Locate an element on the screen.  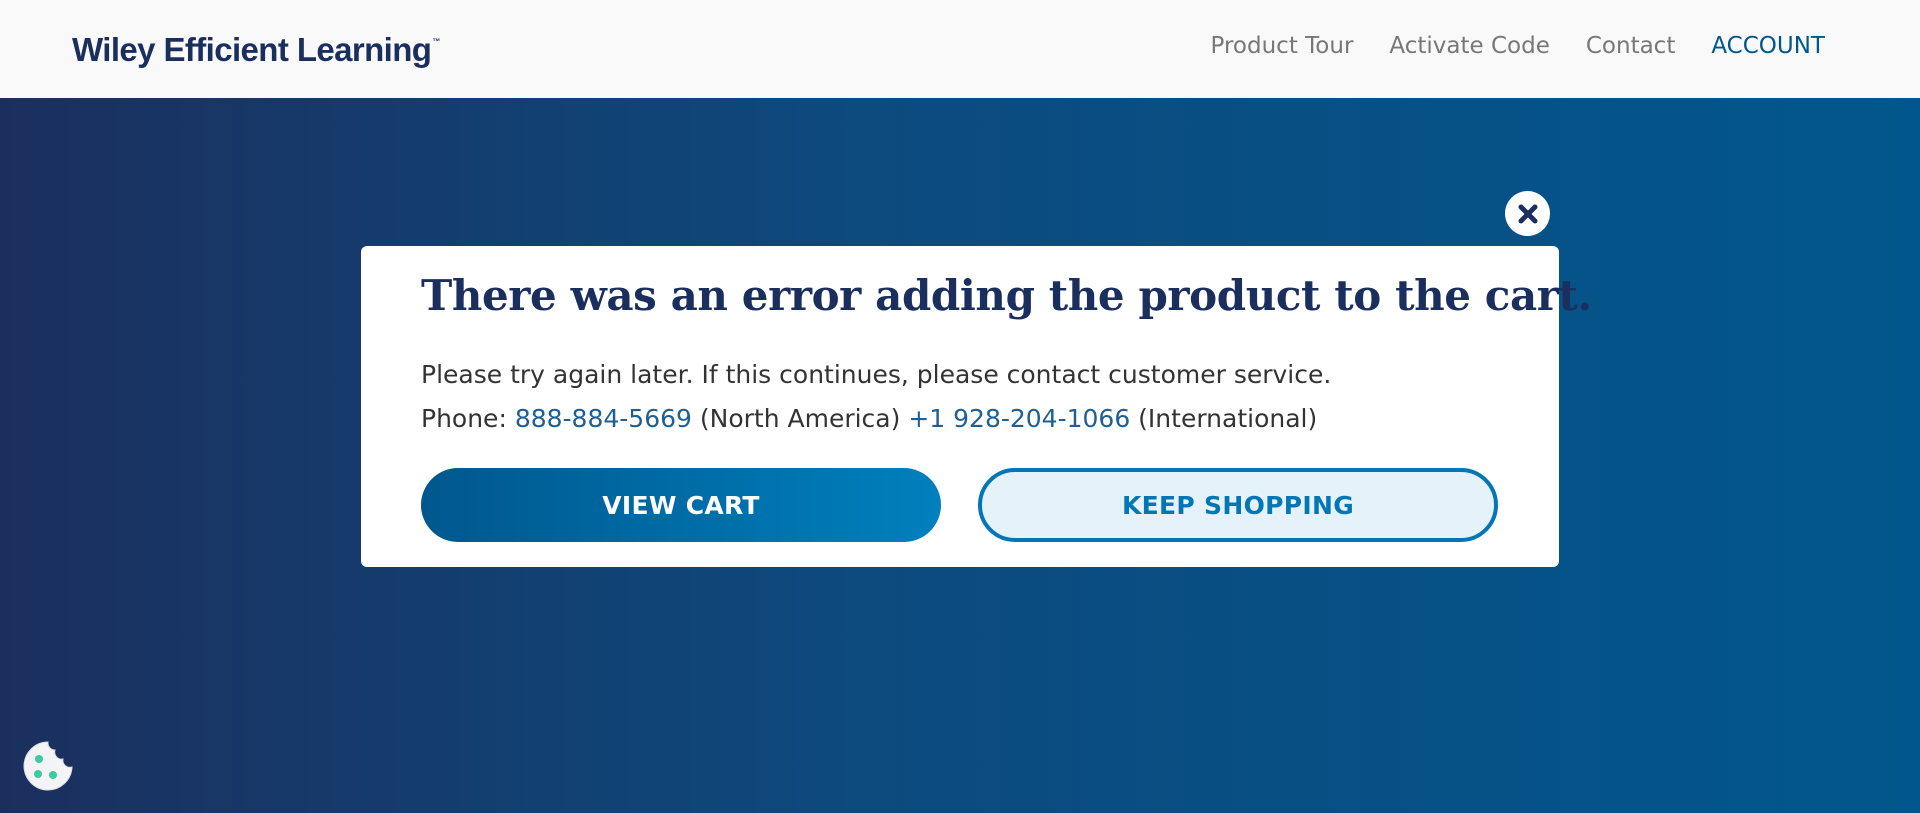
keep-shopping-button: KEEP SHOPPING is located at coordinates (1238, 505).